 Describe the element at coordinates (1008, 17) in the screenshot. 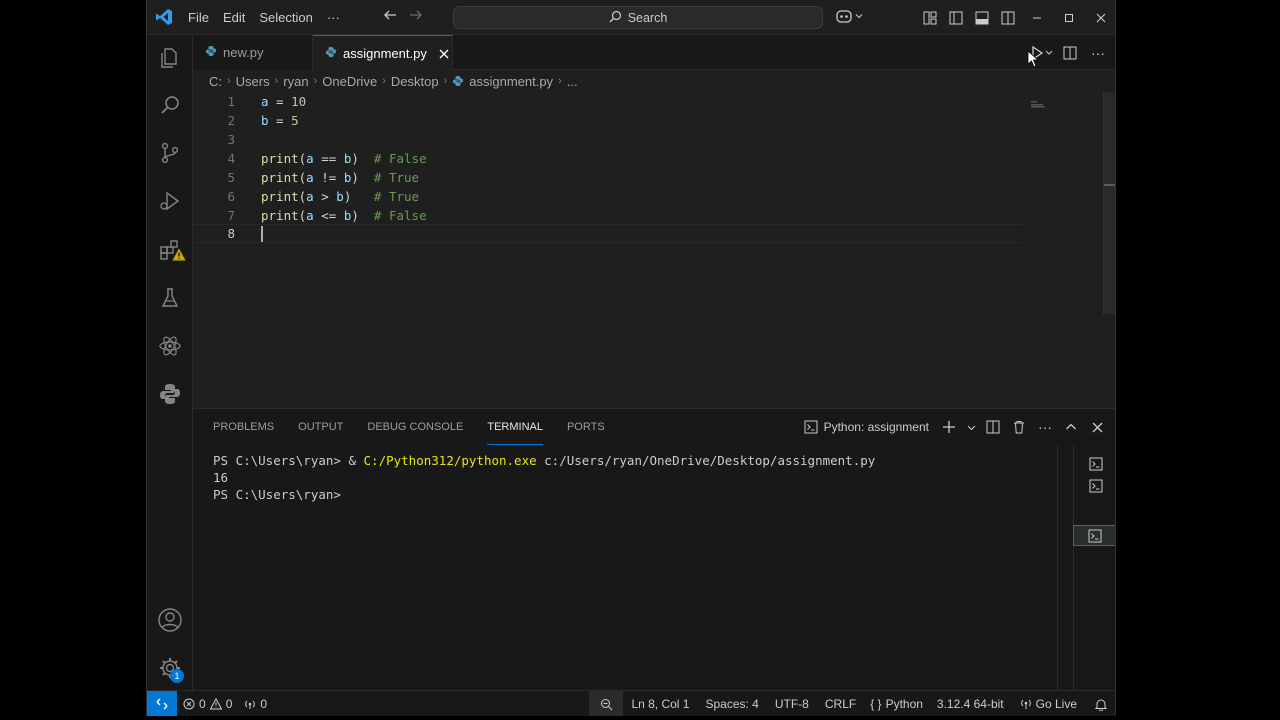

I see `toggle-secondary-sidebar-icon` at that location.